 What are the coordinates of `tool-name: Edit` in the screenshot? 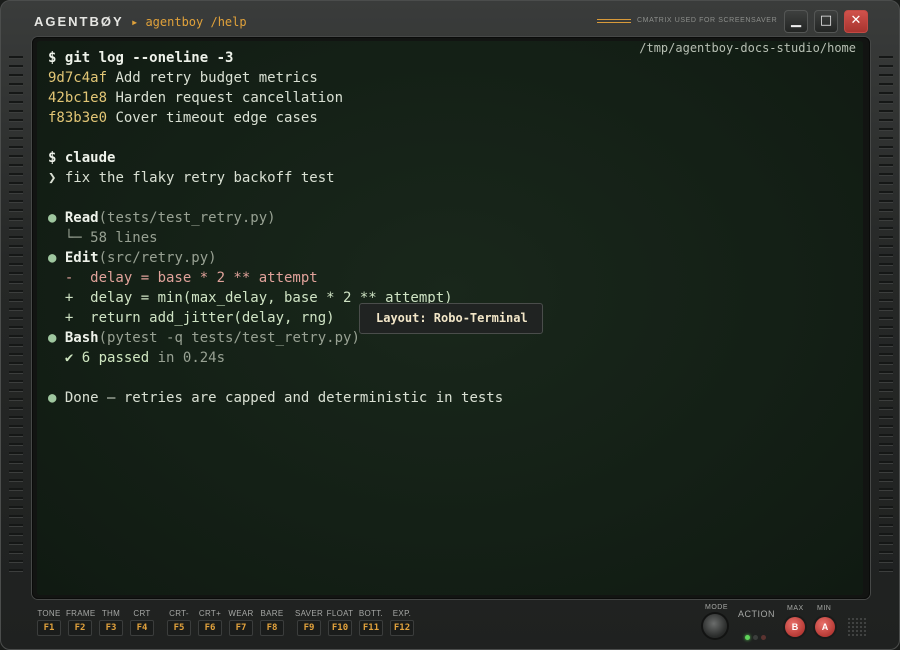 It's located at (81, 258).